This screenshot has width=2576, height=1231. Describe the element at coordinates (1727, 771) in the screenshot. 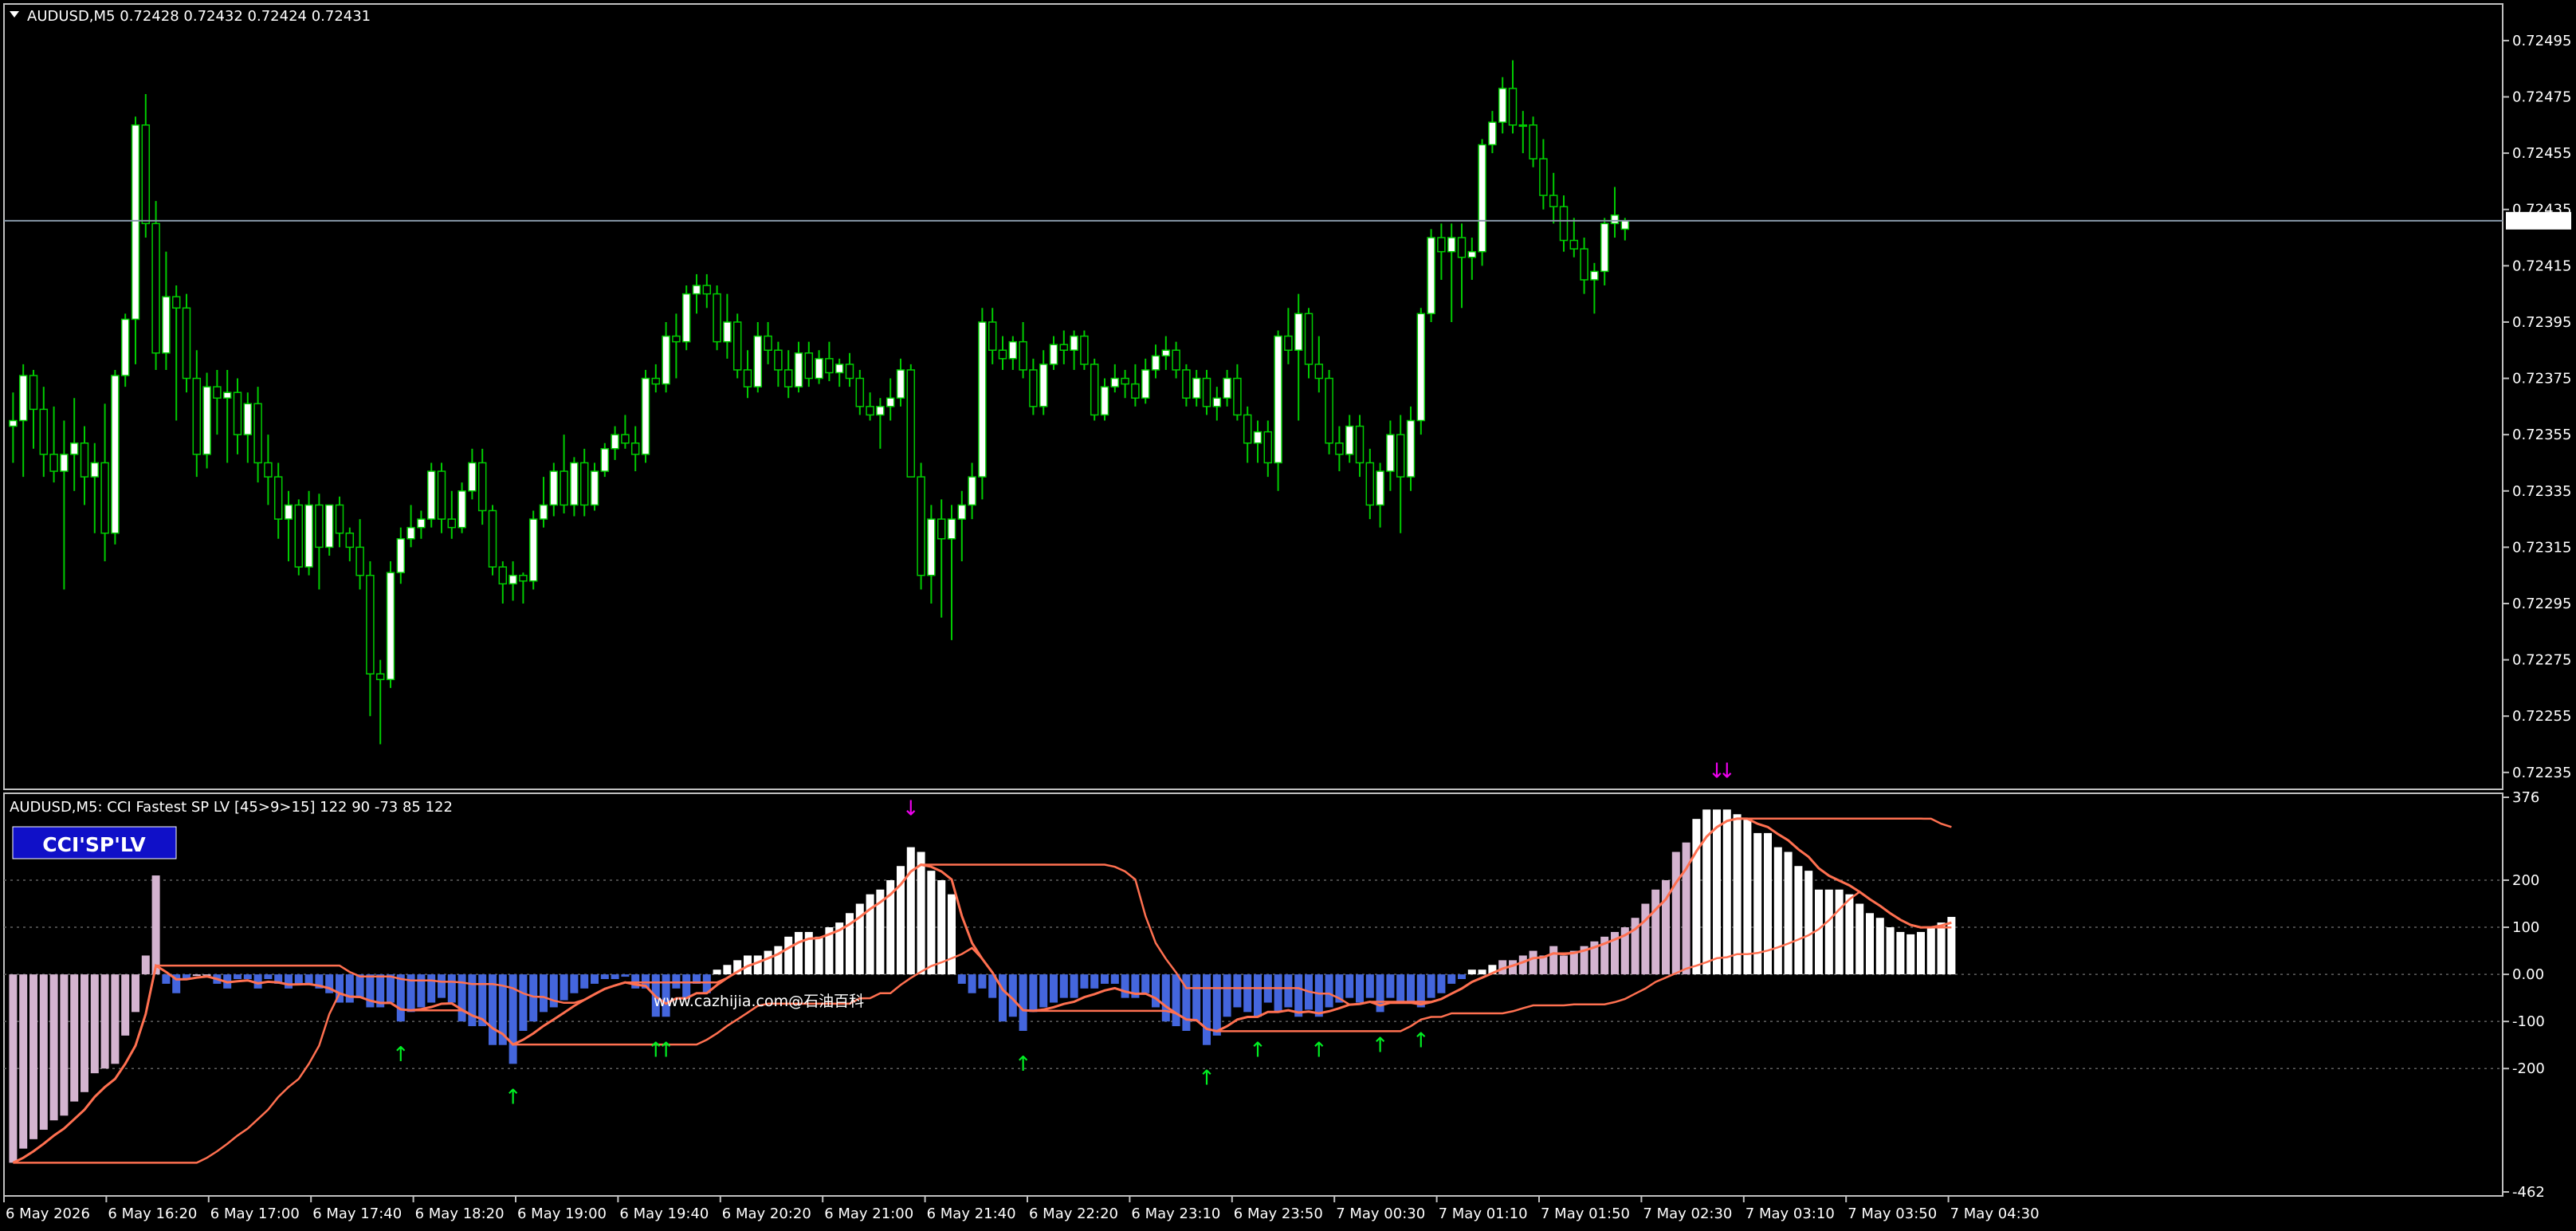

I see `sell-arrow-icon: ↓` at that location.